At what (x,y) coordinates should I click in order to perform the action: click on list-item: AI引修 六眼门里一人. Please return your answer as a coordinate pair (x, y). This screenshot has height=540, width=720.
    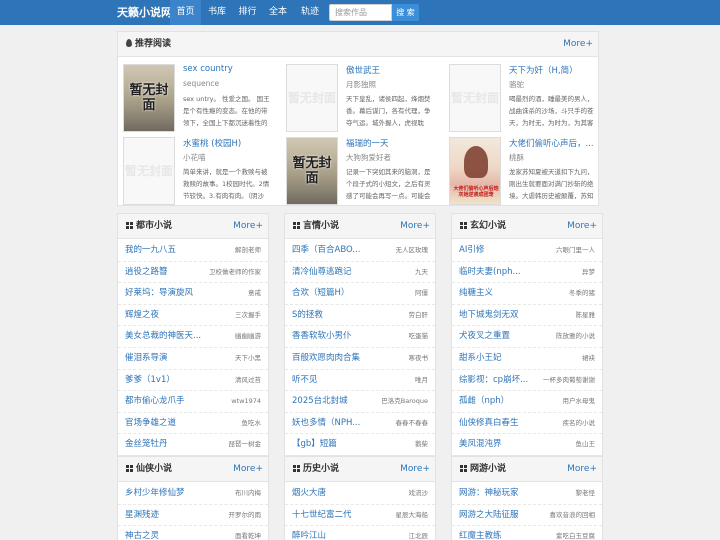
    Looking at the image, I should click on (527, 251).